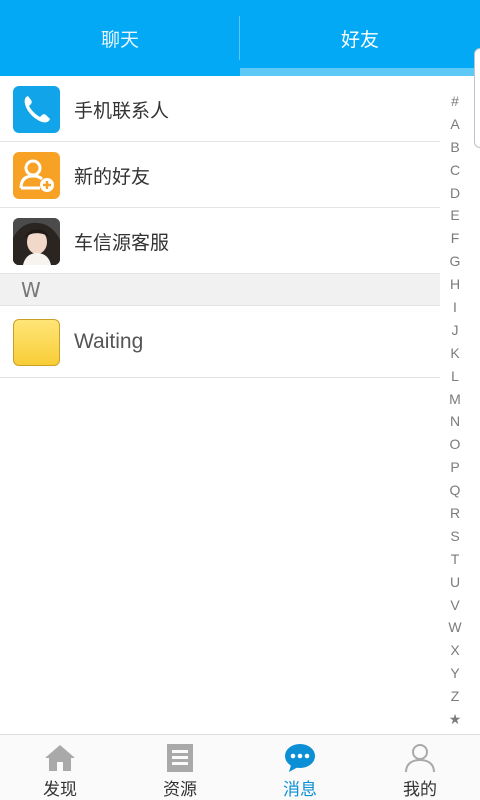 Image resolution: width=480 pixels, height=800 pixels. Describe the element at coordinates (454, 147) in the screenshot. I see `index-letter: B` at that location.